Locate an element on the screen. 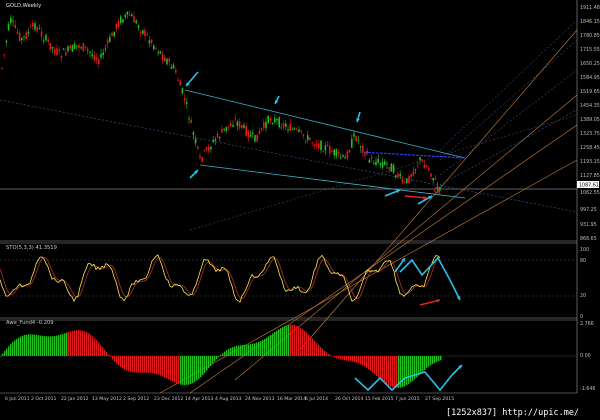  time-tick: 4 Aug 2013 is located at coordinates (228, 399).